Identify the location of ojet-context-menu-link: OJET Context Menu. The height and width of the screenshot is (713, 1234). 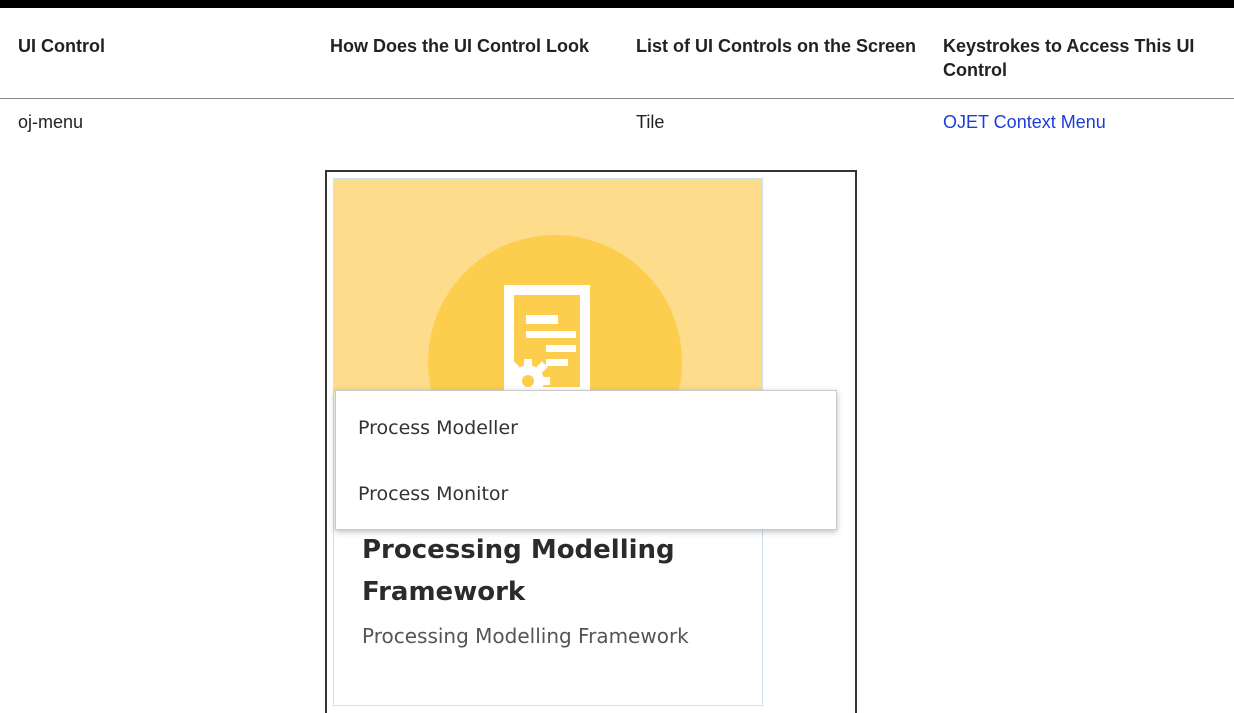
(1024, 122).